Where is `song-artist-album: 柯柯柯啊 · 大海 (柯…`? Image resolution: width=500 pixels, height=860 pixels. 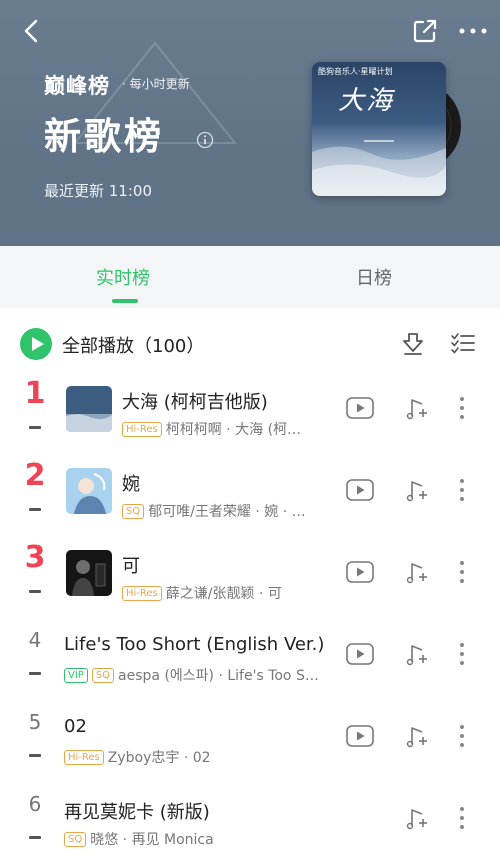
song-artist-album: 柯柯柯啊 · 大海 (柯… is located at coordinates (233, 430).